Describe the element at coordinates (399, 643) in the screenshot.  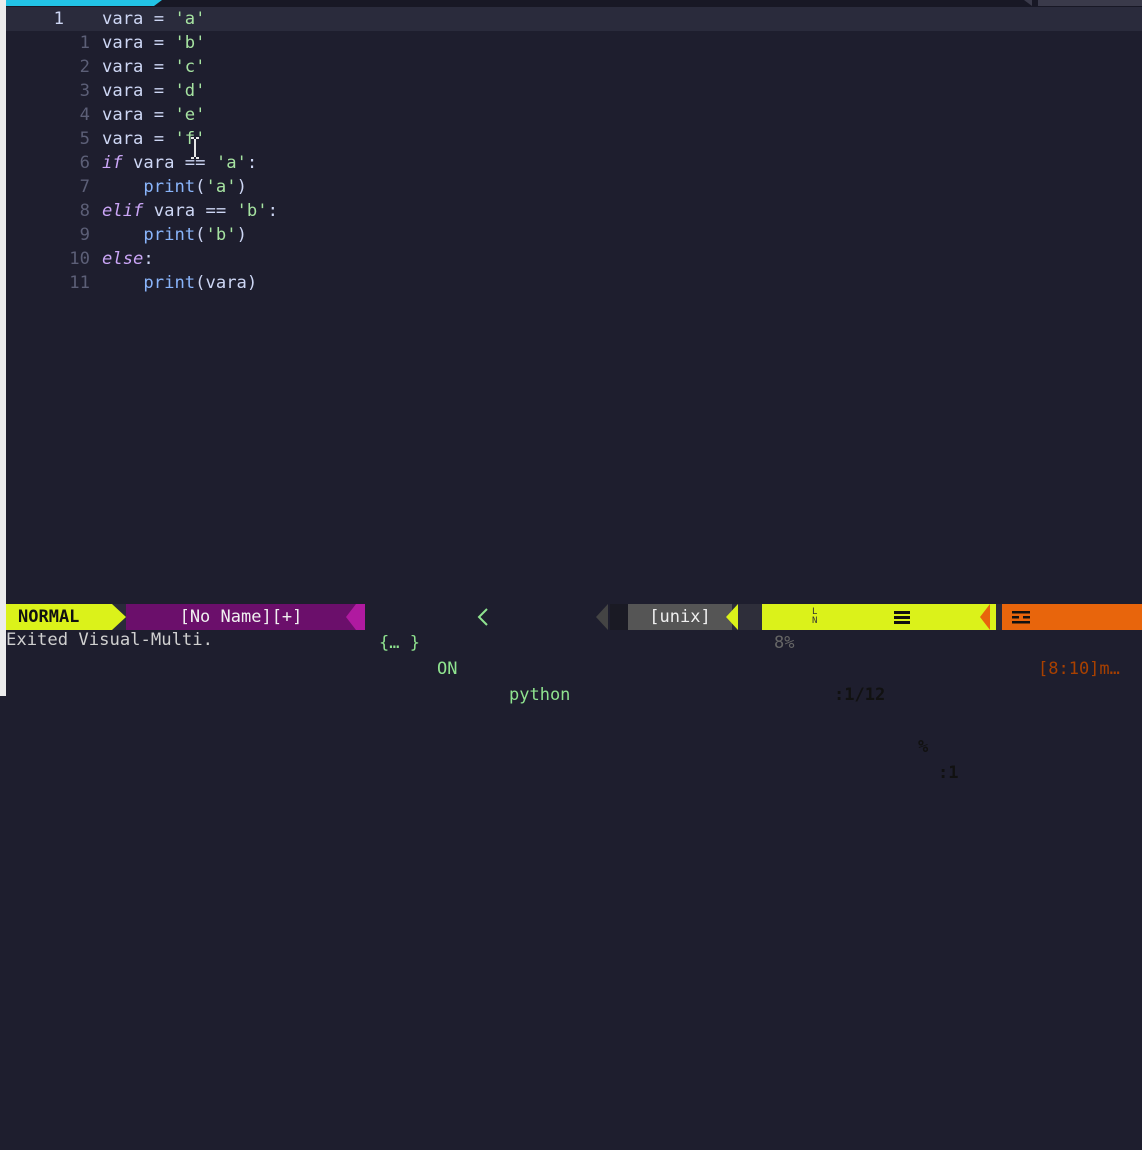
I see `bracket-indicator: {… }` at that location.